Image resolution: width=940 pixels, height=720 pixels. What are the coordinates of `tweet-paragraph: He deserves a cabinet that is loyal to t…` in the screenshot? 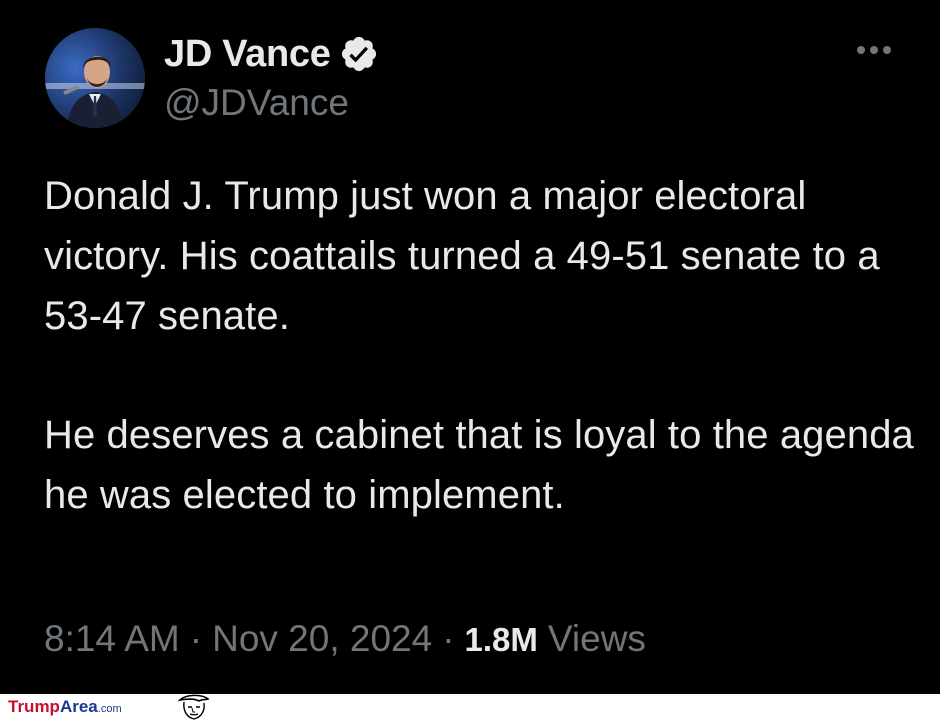 It's located at (479, 465).